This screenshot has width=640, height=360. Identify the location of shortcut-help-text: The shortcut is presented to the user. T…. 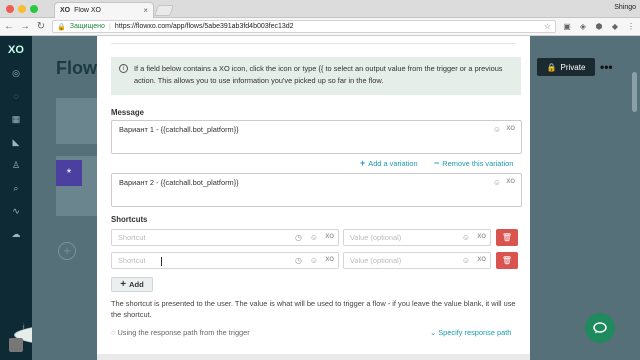
(313, 309).